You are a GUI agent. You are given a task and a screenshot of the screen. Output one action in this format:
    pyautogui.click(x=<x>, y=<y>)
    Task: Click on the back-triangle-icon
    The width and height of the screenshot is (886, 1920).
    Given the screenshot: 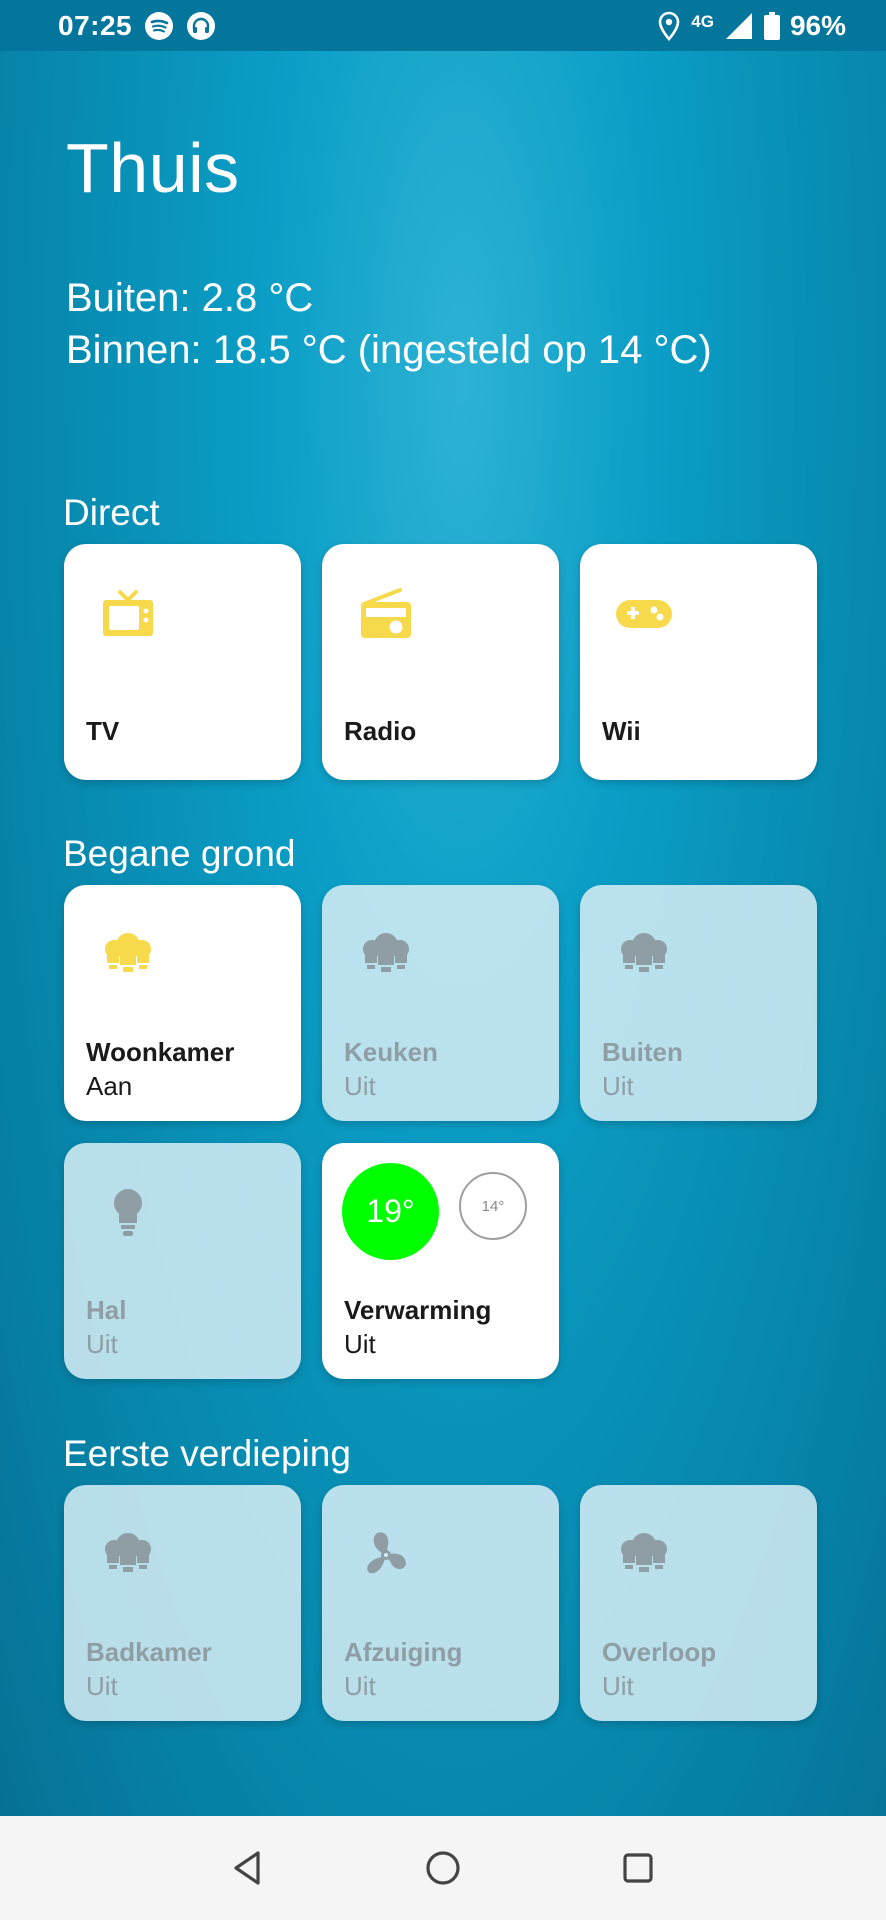 What is the action you would take?
    pyautogui.click(x=247, y=1868)
    